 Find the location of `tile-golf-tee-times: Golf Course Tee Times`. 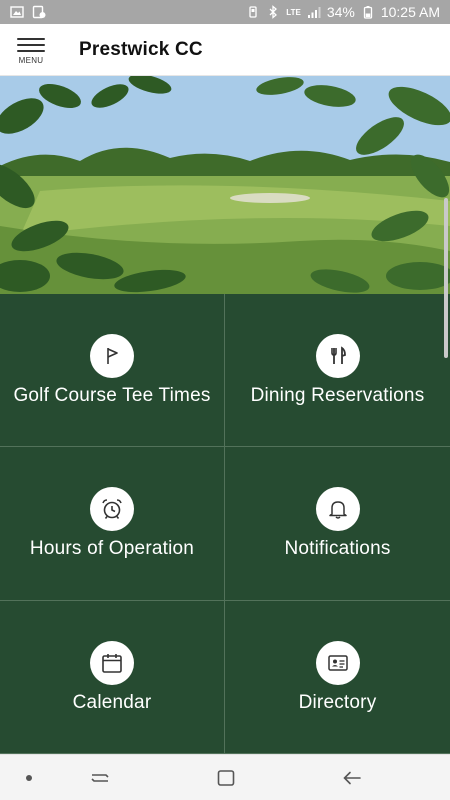

tile-golf-tee-times: Golf Course Tee Times is located at coordinates (112, 370).